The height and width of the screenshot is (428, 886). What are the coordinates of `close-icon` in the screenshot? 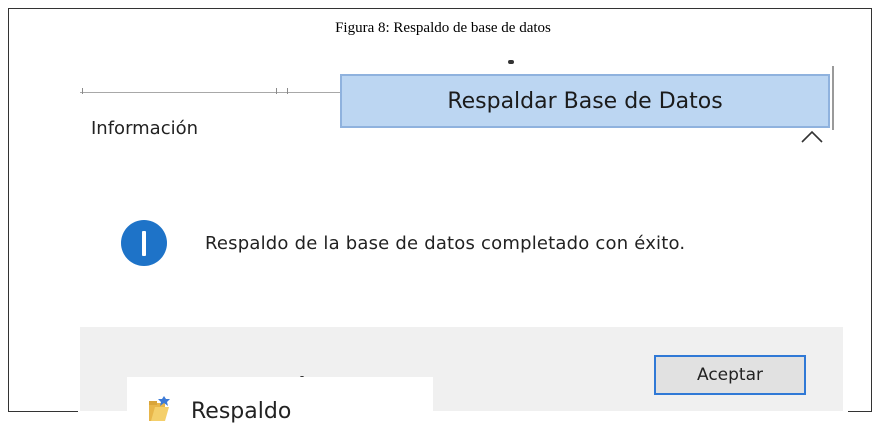 It's located at (812, 134).